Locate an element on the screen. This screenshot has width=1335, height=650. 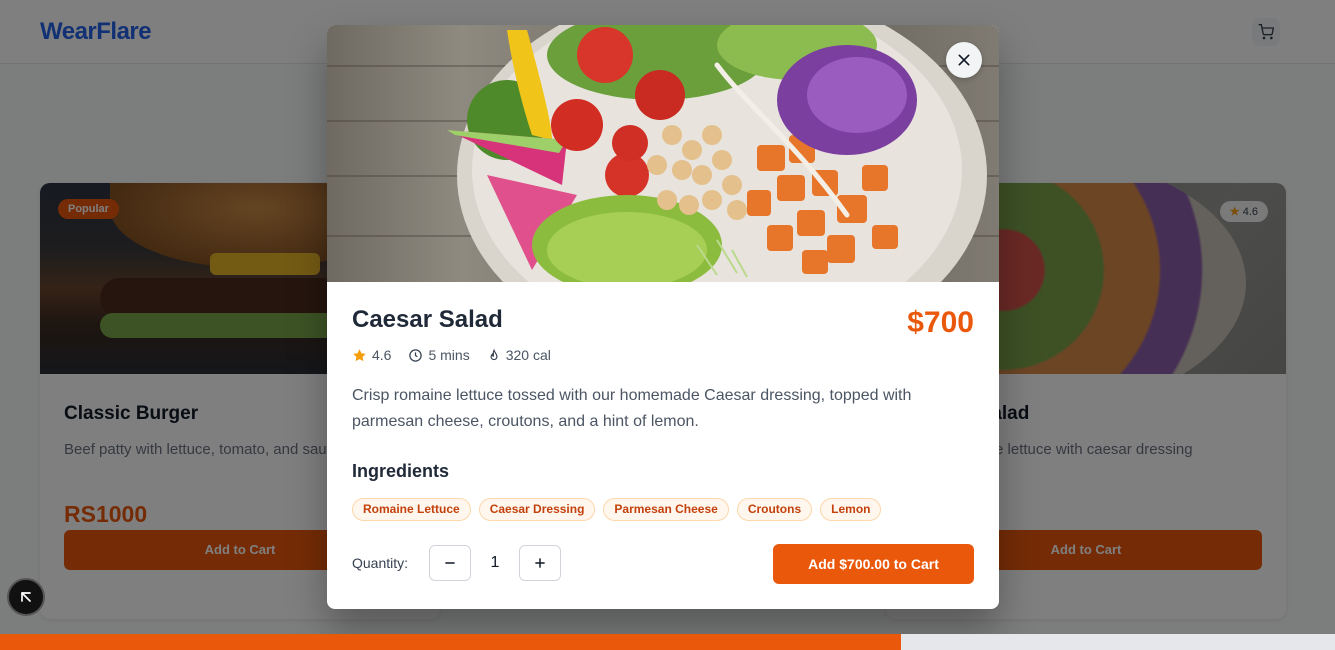
quantity-label: Quantity: is located at coordinates (380, 563).